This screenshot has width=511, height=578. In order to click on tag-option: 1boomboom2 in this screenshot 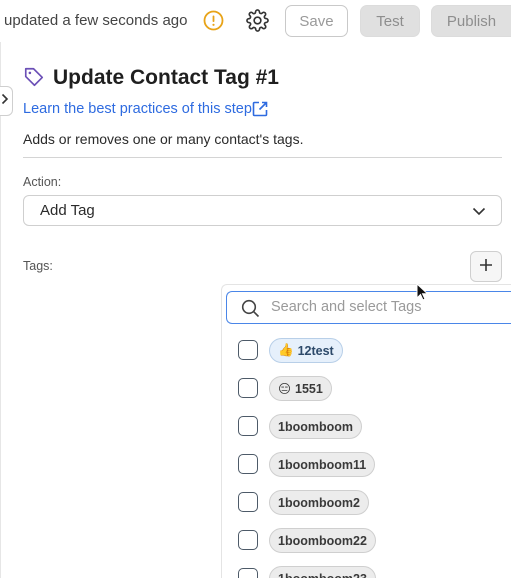, I will do `click(366, 510)`.